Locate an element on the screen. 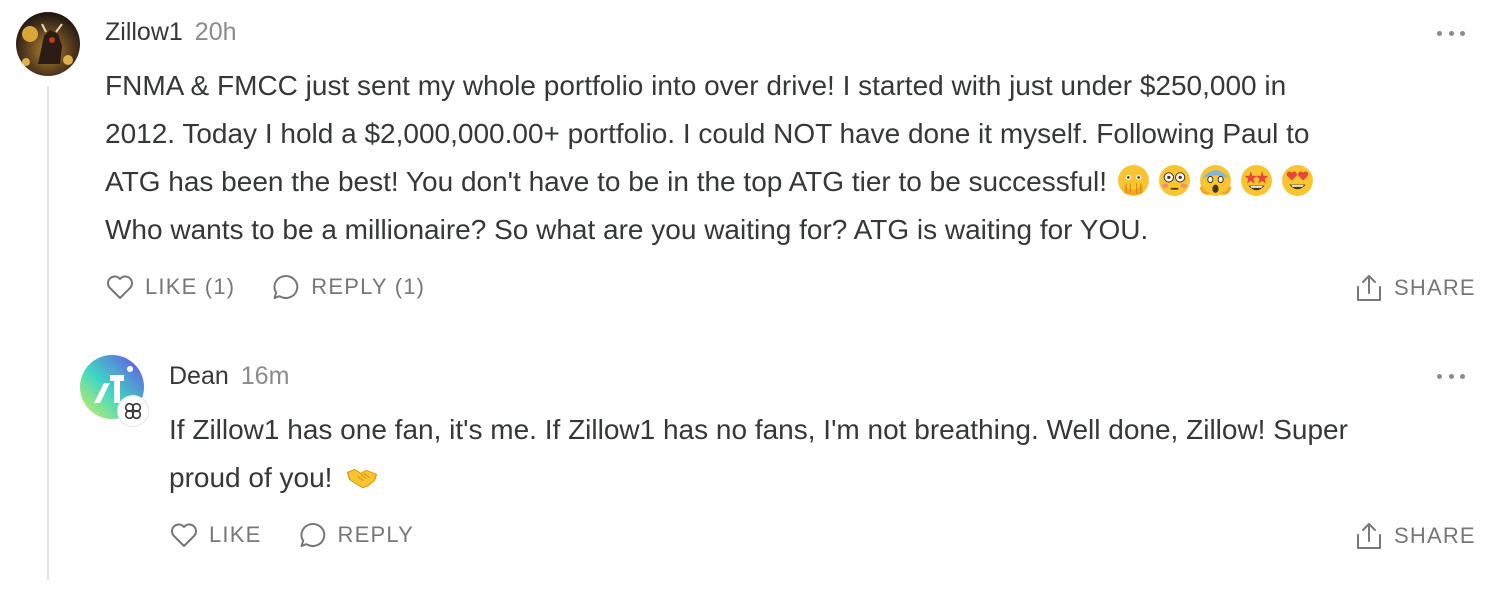  like-button: LIKE is located at coordinates (215, 535).